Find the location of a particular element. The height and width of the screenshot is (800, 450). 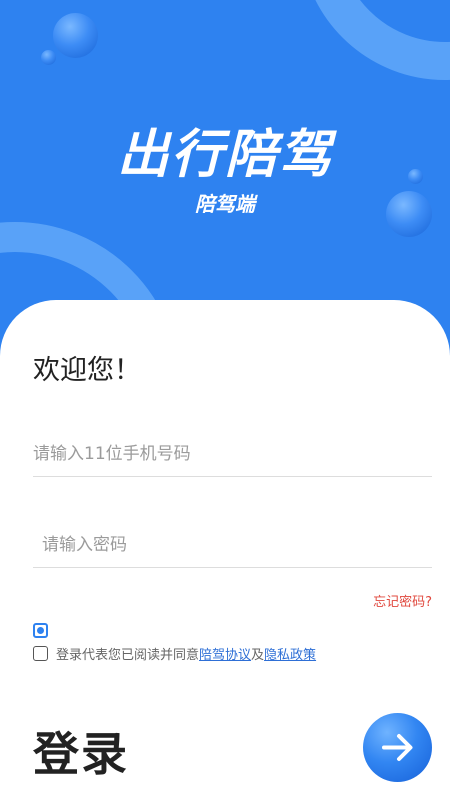

forgot-password-link: 忘记密码? is located at coordinates (402, 600).